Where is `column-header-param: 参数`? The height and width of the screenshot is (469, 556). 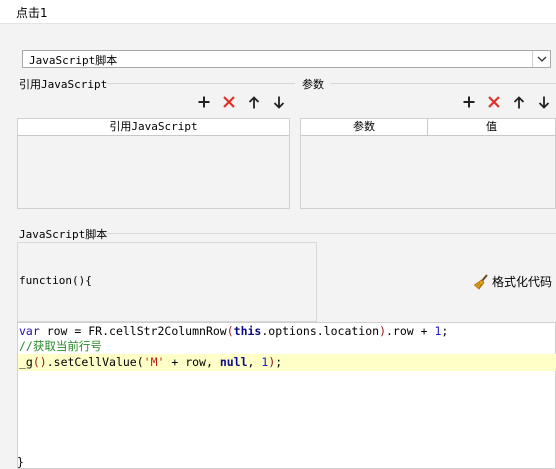 column-header-param: 参数 is located at coordinates (364, 127).